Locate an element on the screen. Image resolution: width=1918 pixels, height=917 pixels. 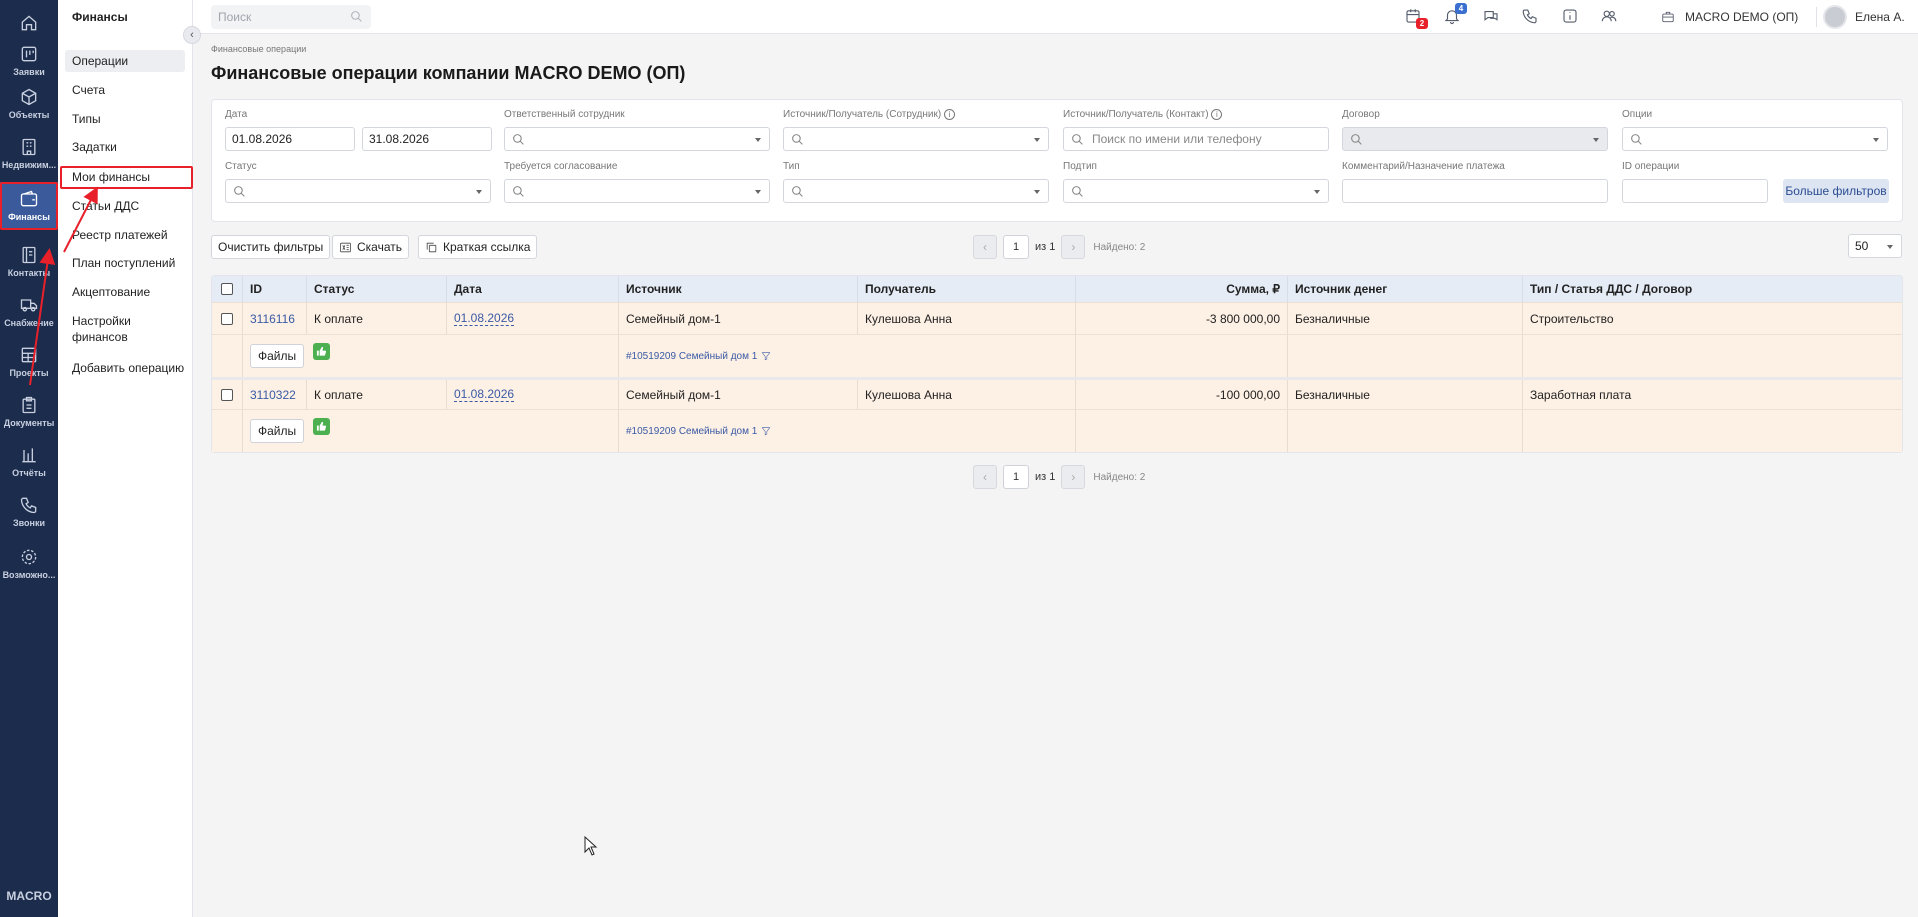
company-switcher: MACRO DEMO (ОП) is located at coordinates (1729, 17).